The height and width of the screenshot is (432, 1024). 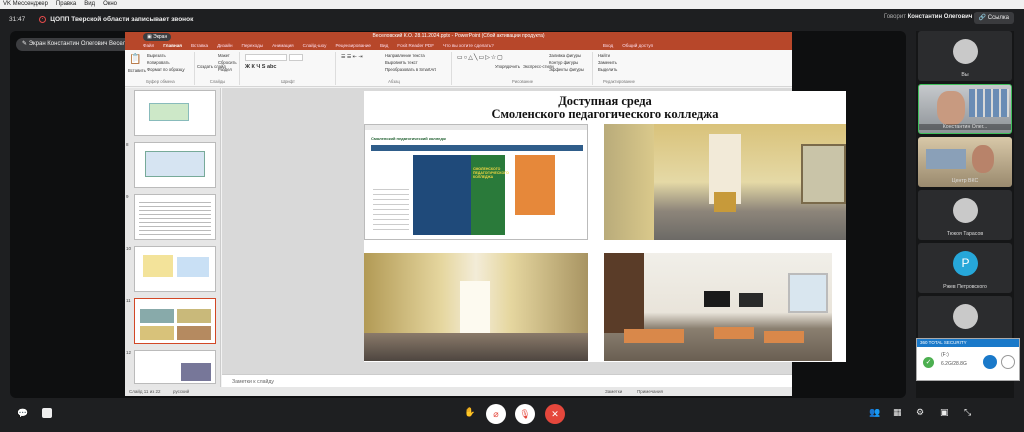 What do you see at coordinates (122, 19) in the screenshot?
I see `recording-text: ЦОПП Тверской области записывает звонок` at bounding box center [122, 19].